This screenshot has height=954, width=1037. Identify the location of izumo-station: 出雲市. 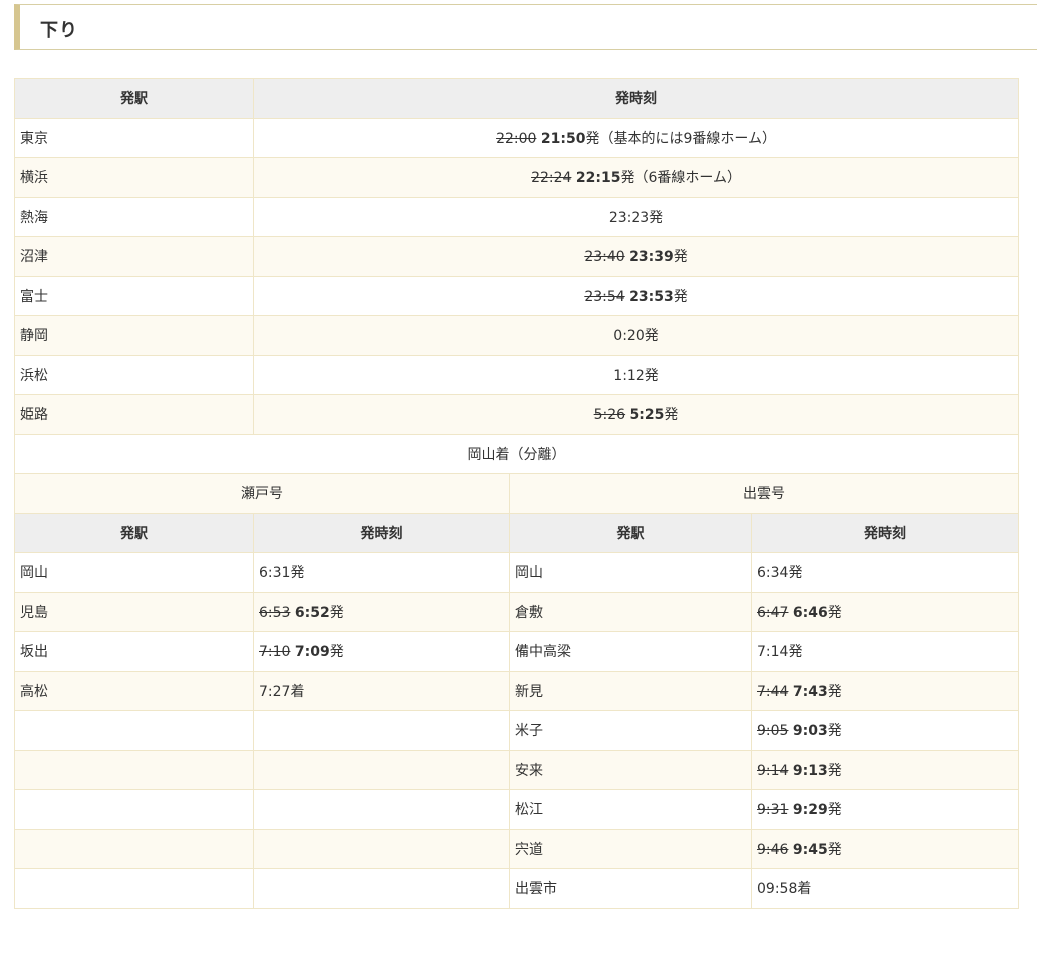
(630, 888).